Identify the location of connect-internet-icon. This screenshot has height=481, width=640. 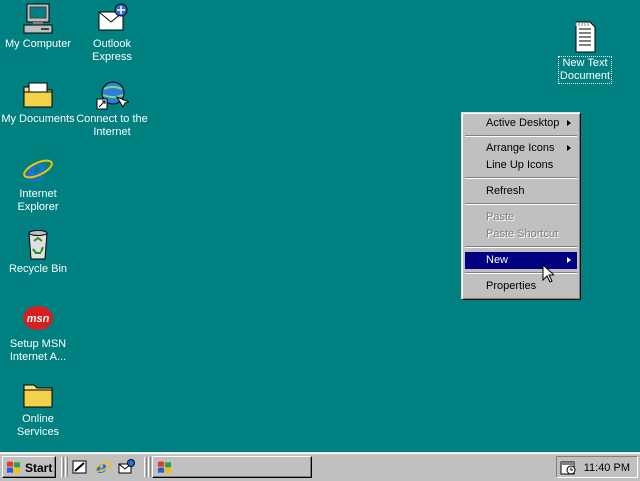
(113, 94).